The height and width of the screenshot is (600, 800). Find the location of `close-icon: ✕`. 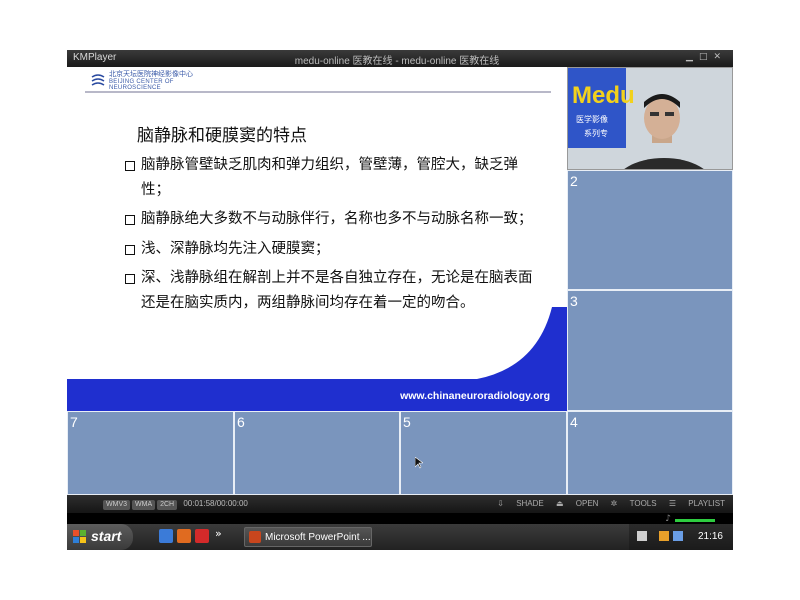

close-icon: ✕ is located at coordinates (720, 57).